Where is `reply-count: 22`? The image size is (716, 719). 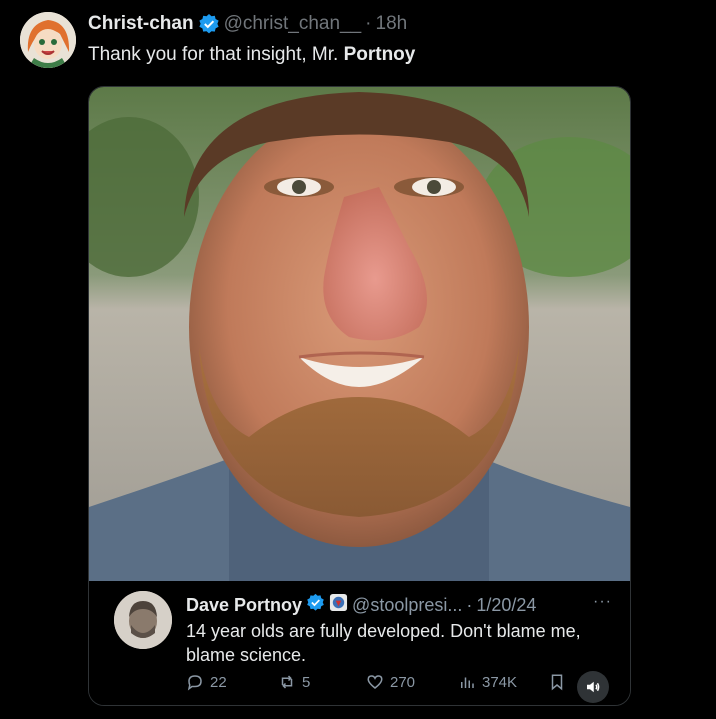 reply-count: 22 is located at coordinates (218, 682).